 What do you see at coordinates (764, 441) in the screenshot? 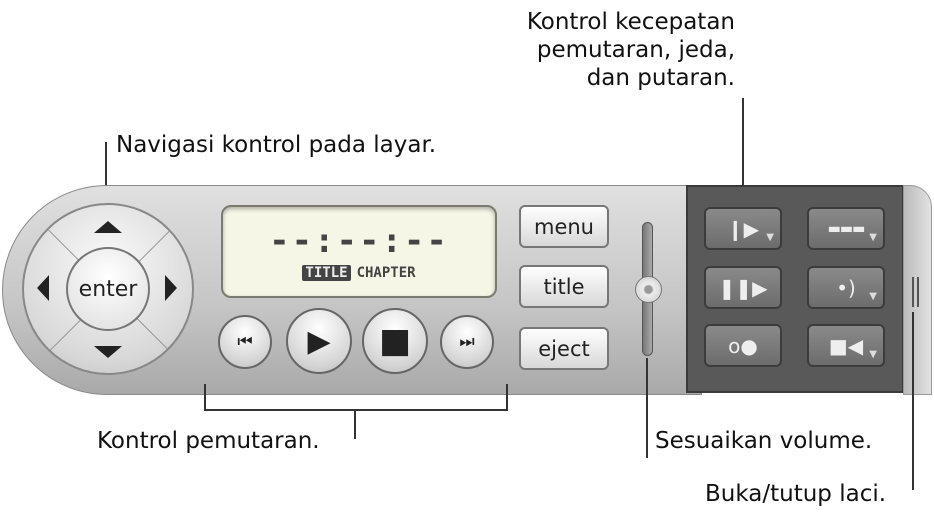
I see `volume-callout: Sesuaikan volume.` at bounding box center [764, 441].